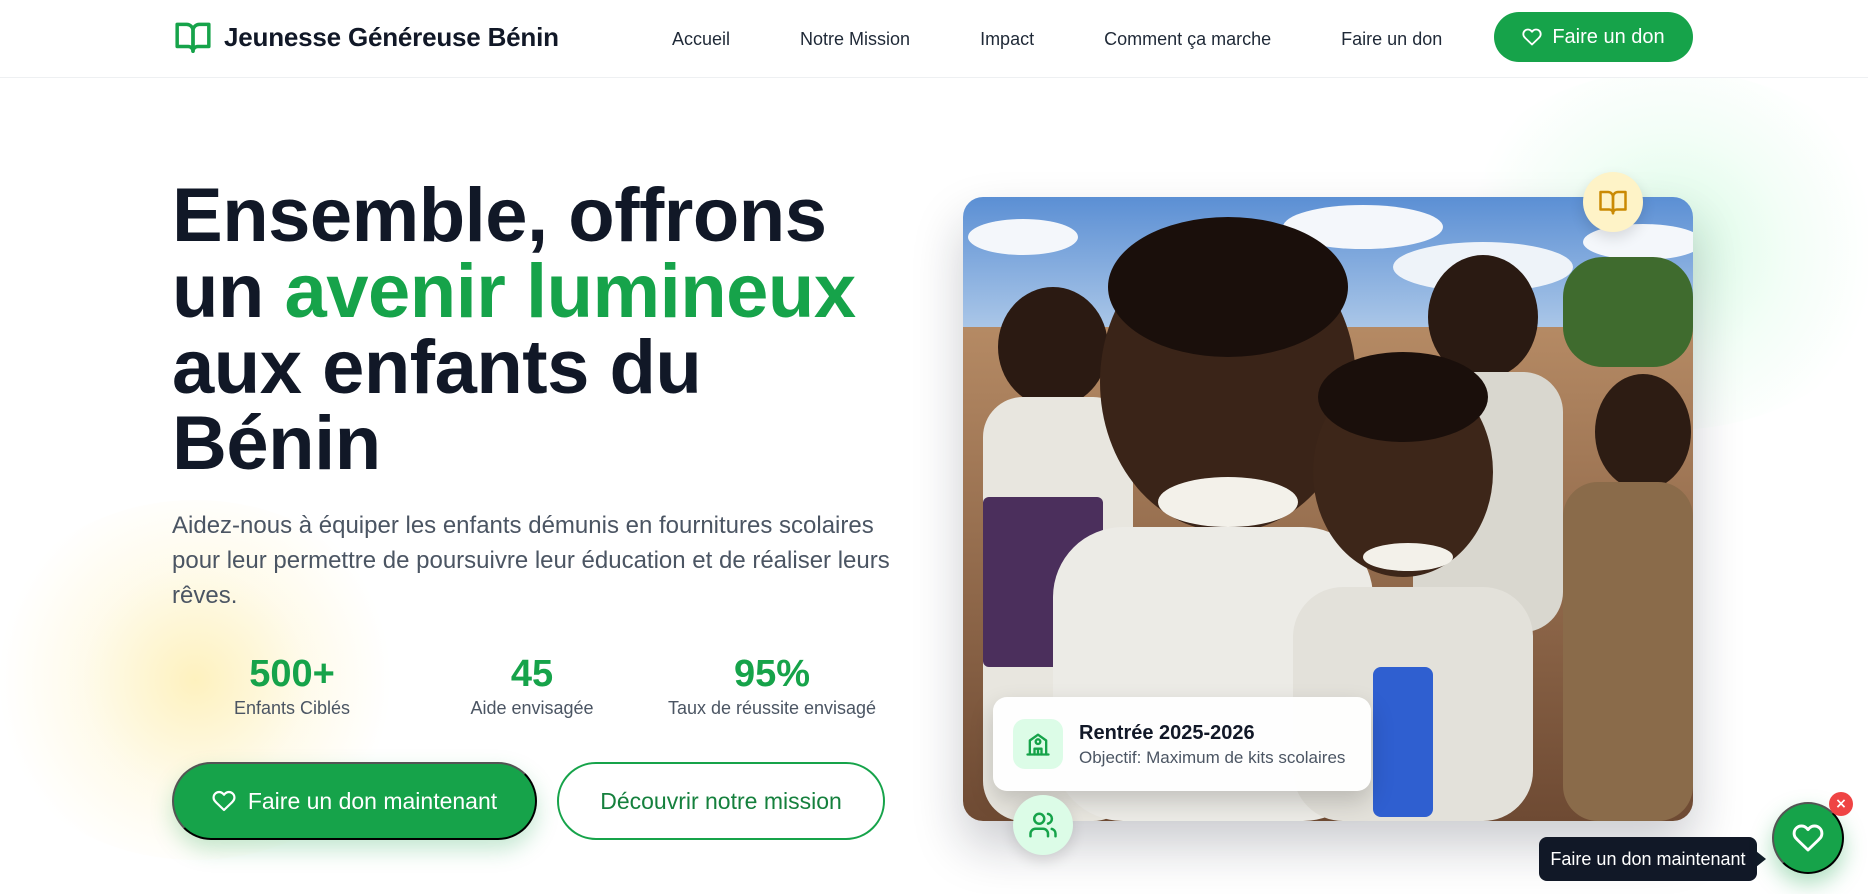 This screenshot has height=894, width=1868. Describe the element at coordinates (1841, 804) in the screenshot. I see `close-floating-button: ×` at that location.